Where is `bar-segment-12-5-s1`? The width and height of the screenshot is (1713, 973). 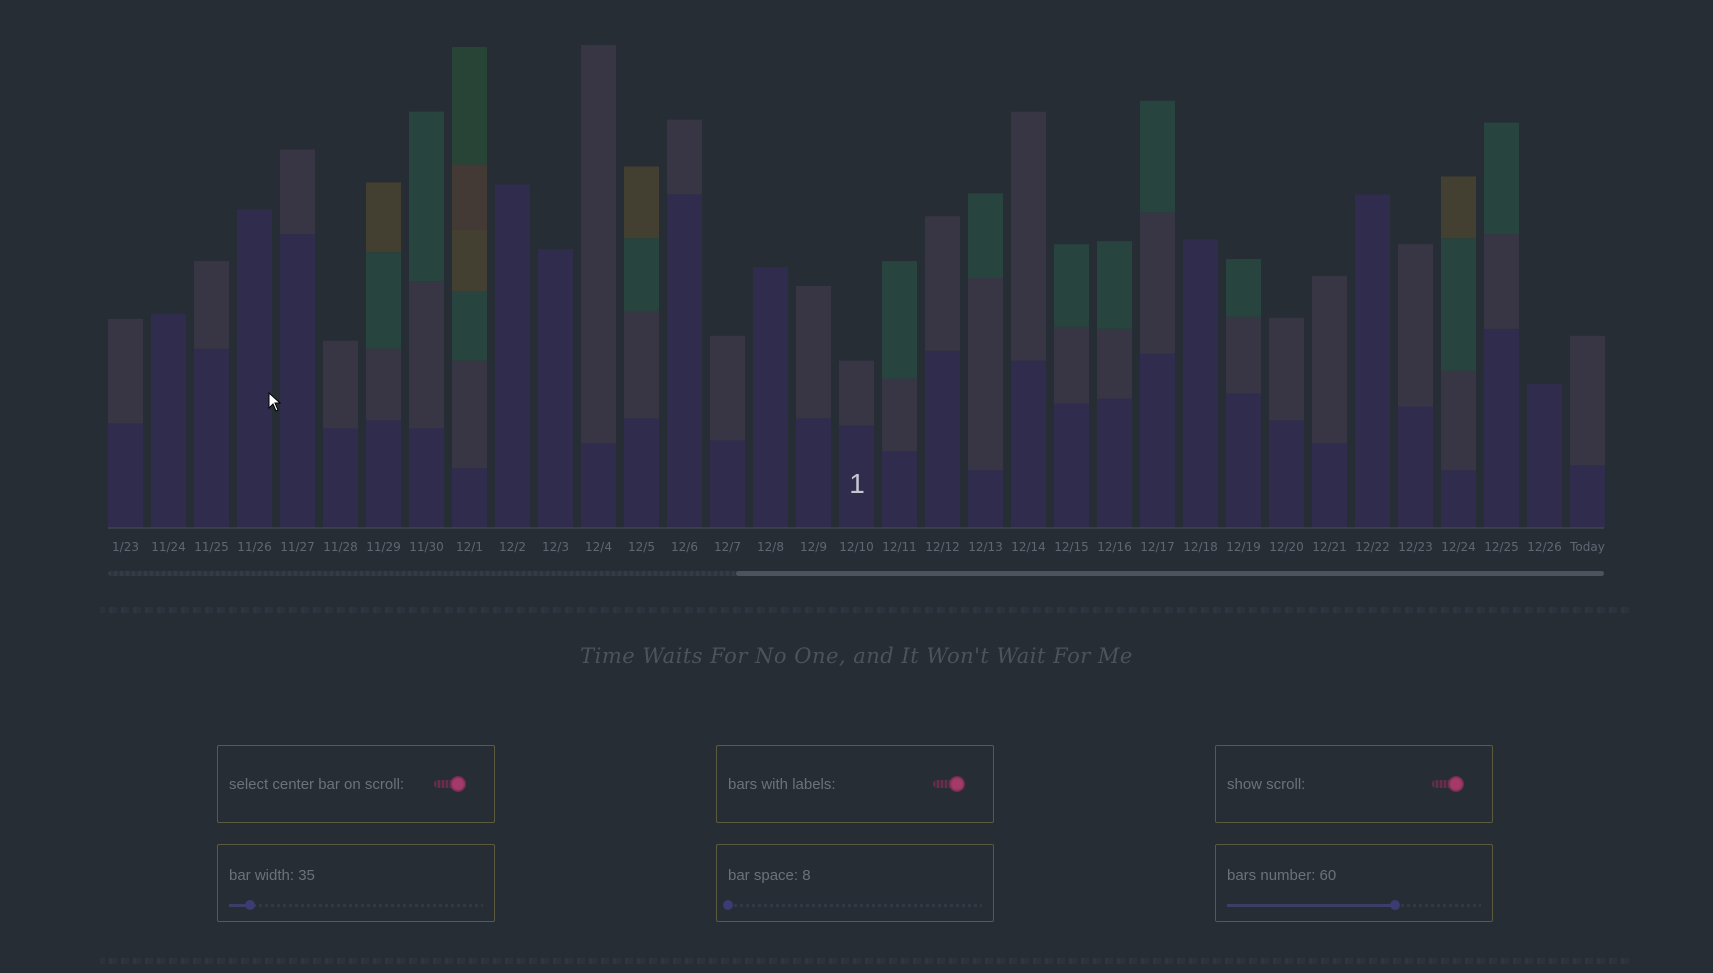 bar-segment-12-5-s1 is located at coordinates (641, 364).